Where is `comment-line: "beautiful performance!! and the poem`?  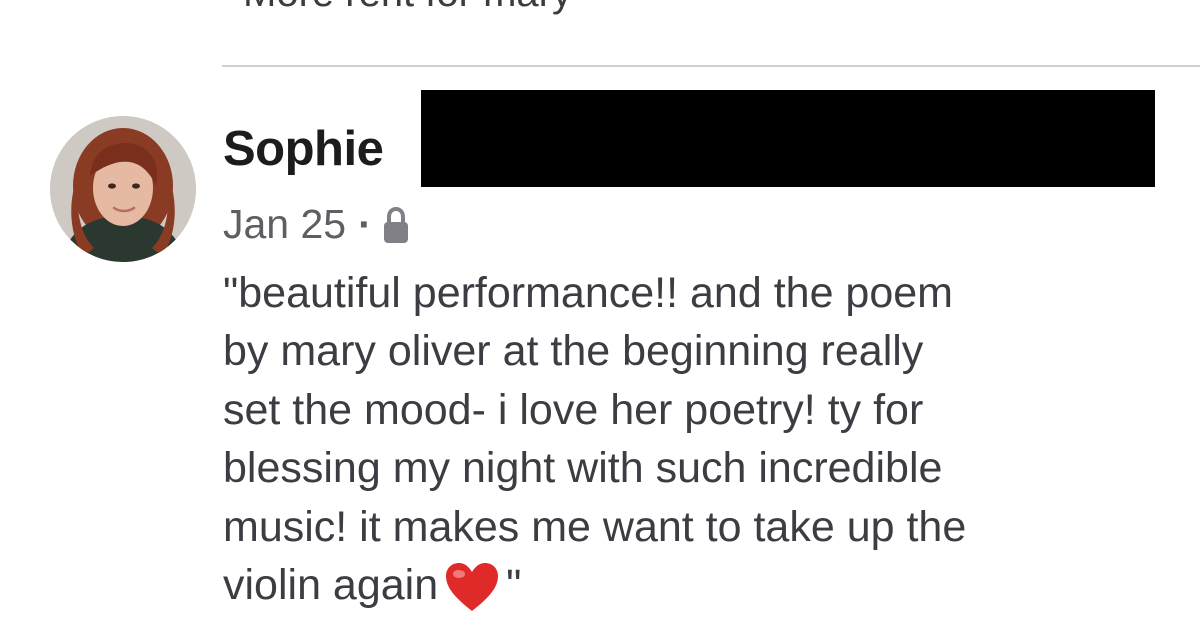
comment-line: "beautiful performance!! and the poem is located at coordinates (588, 293).